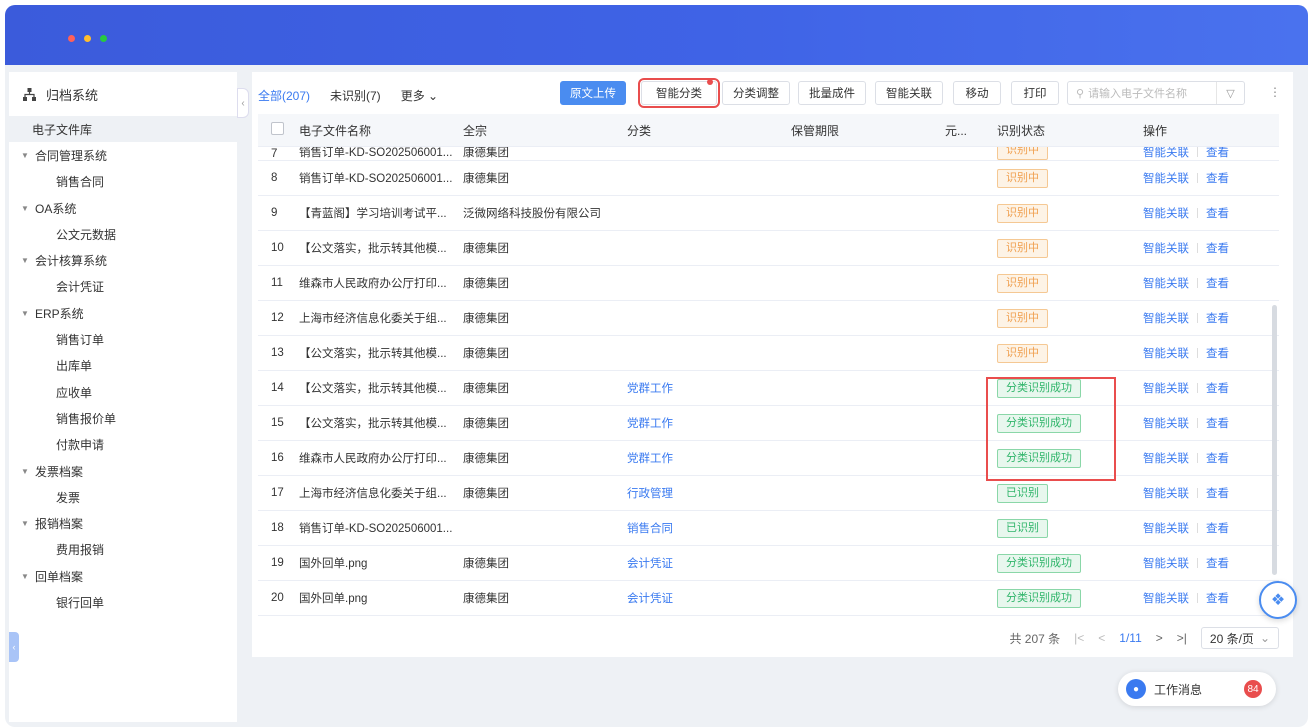 The height and width of the screenshot is (727, 1308). What do you see at coordinates (123, 208) in the screenshot?
I see `sidebar-group: ▼ OA系统` at bounding box center [123, 208].